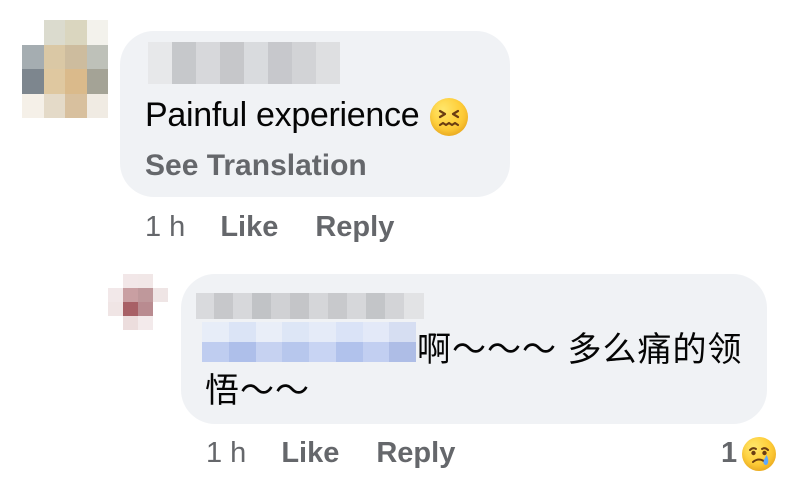 The height and width of the screenshot is (480, 800). I want to click on reply-comment-text-line-2: 悟～～, so click(257, 391).